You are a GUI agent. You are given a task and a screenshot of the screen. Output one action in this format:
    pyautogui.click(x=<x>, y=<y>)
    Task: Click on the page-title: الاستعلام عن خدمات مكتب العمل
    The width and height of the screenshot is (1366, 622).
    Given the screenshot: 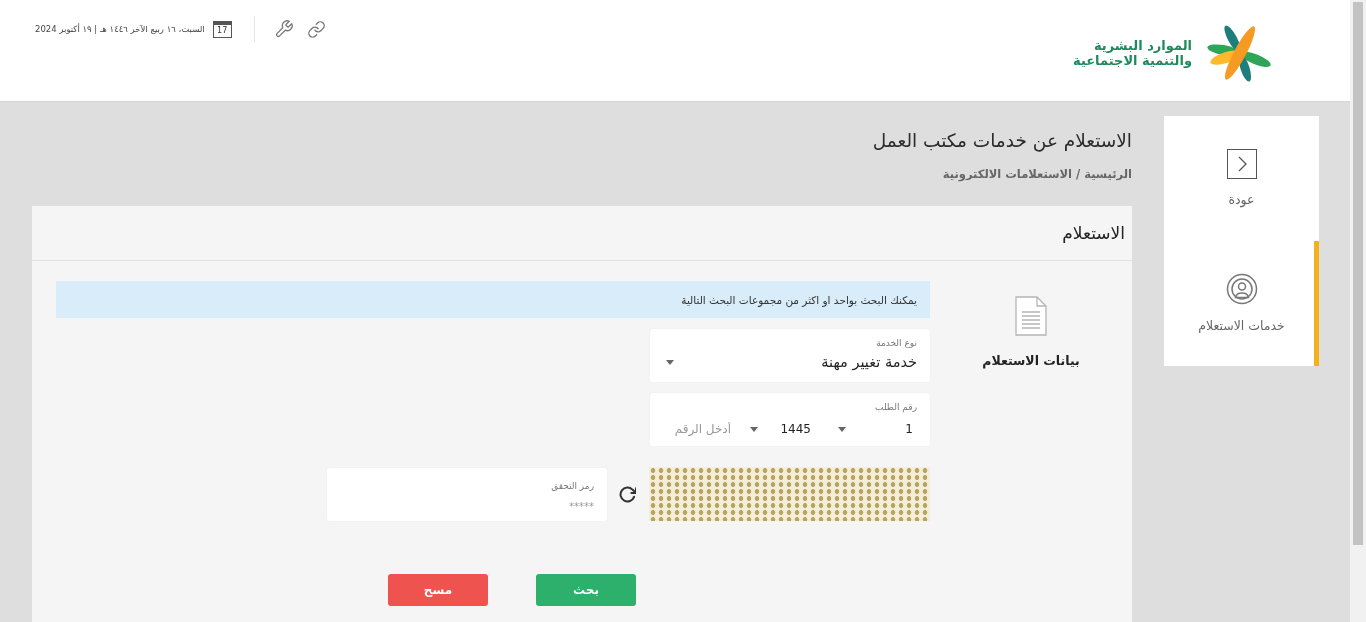 What is the action you would take?
    pyautogui.click(x=1002, y=141)
    